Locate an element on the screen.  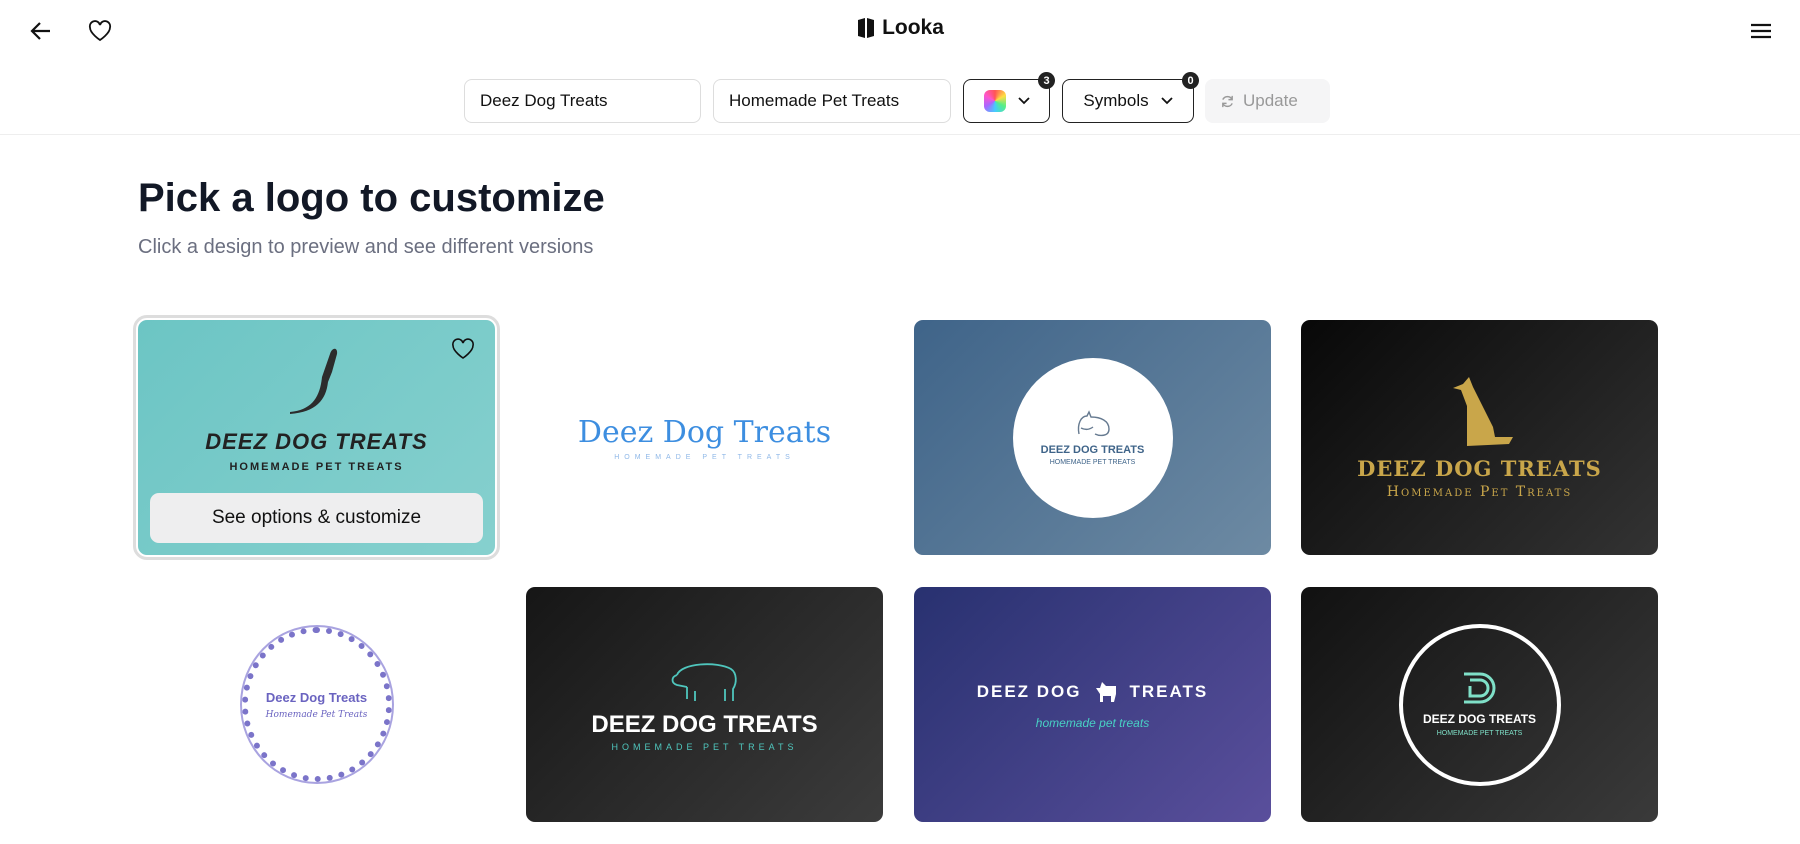
refresh-icon is located at coordinates (1227, 101).